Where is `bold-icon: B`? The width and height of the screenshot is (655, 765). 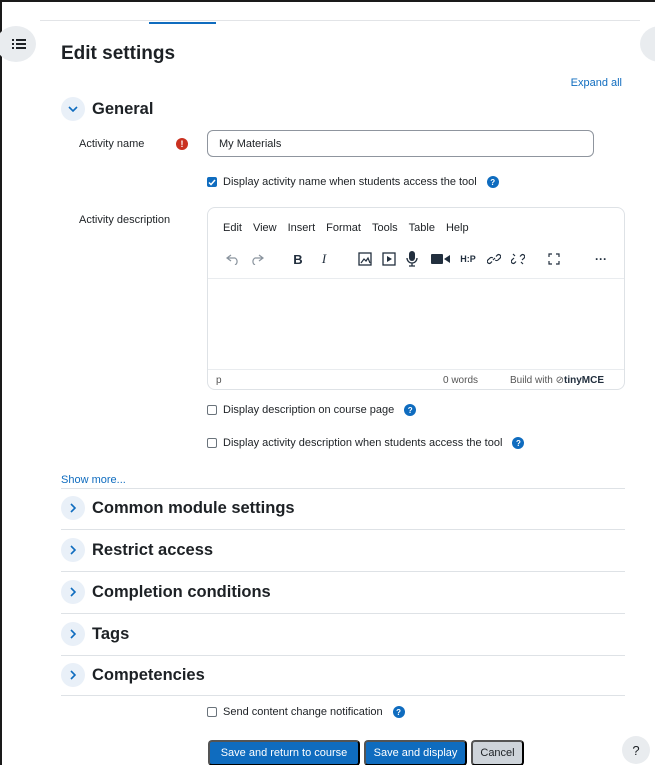 bold-icon: B is located at coordinates (298, 259).